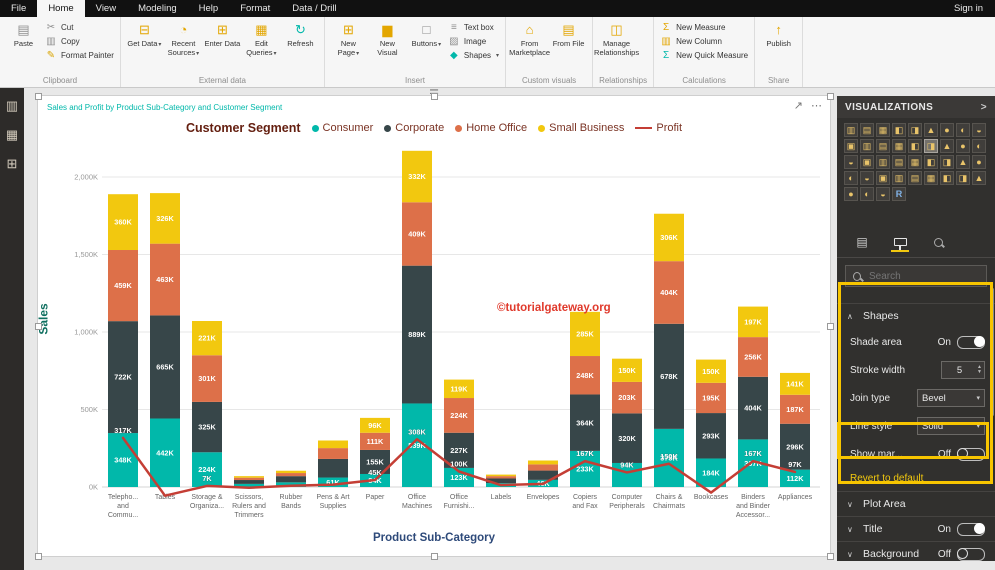  What do you see at coordinates (916, 528) in the screenshot?
I see `section-header-title: ∨ Title On` at bounding box center [916, 528].